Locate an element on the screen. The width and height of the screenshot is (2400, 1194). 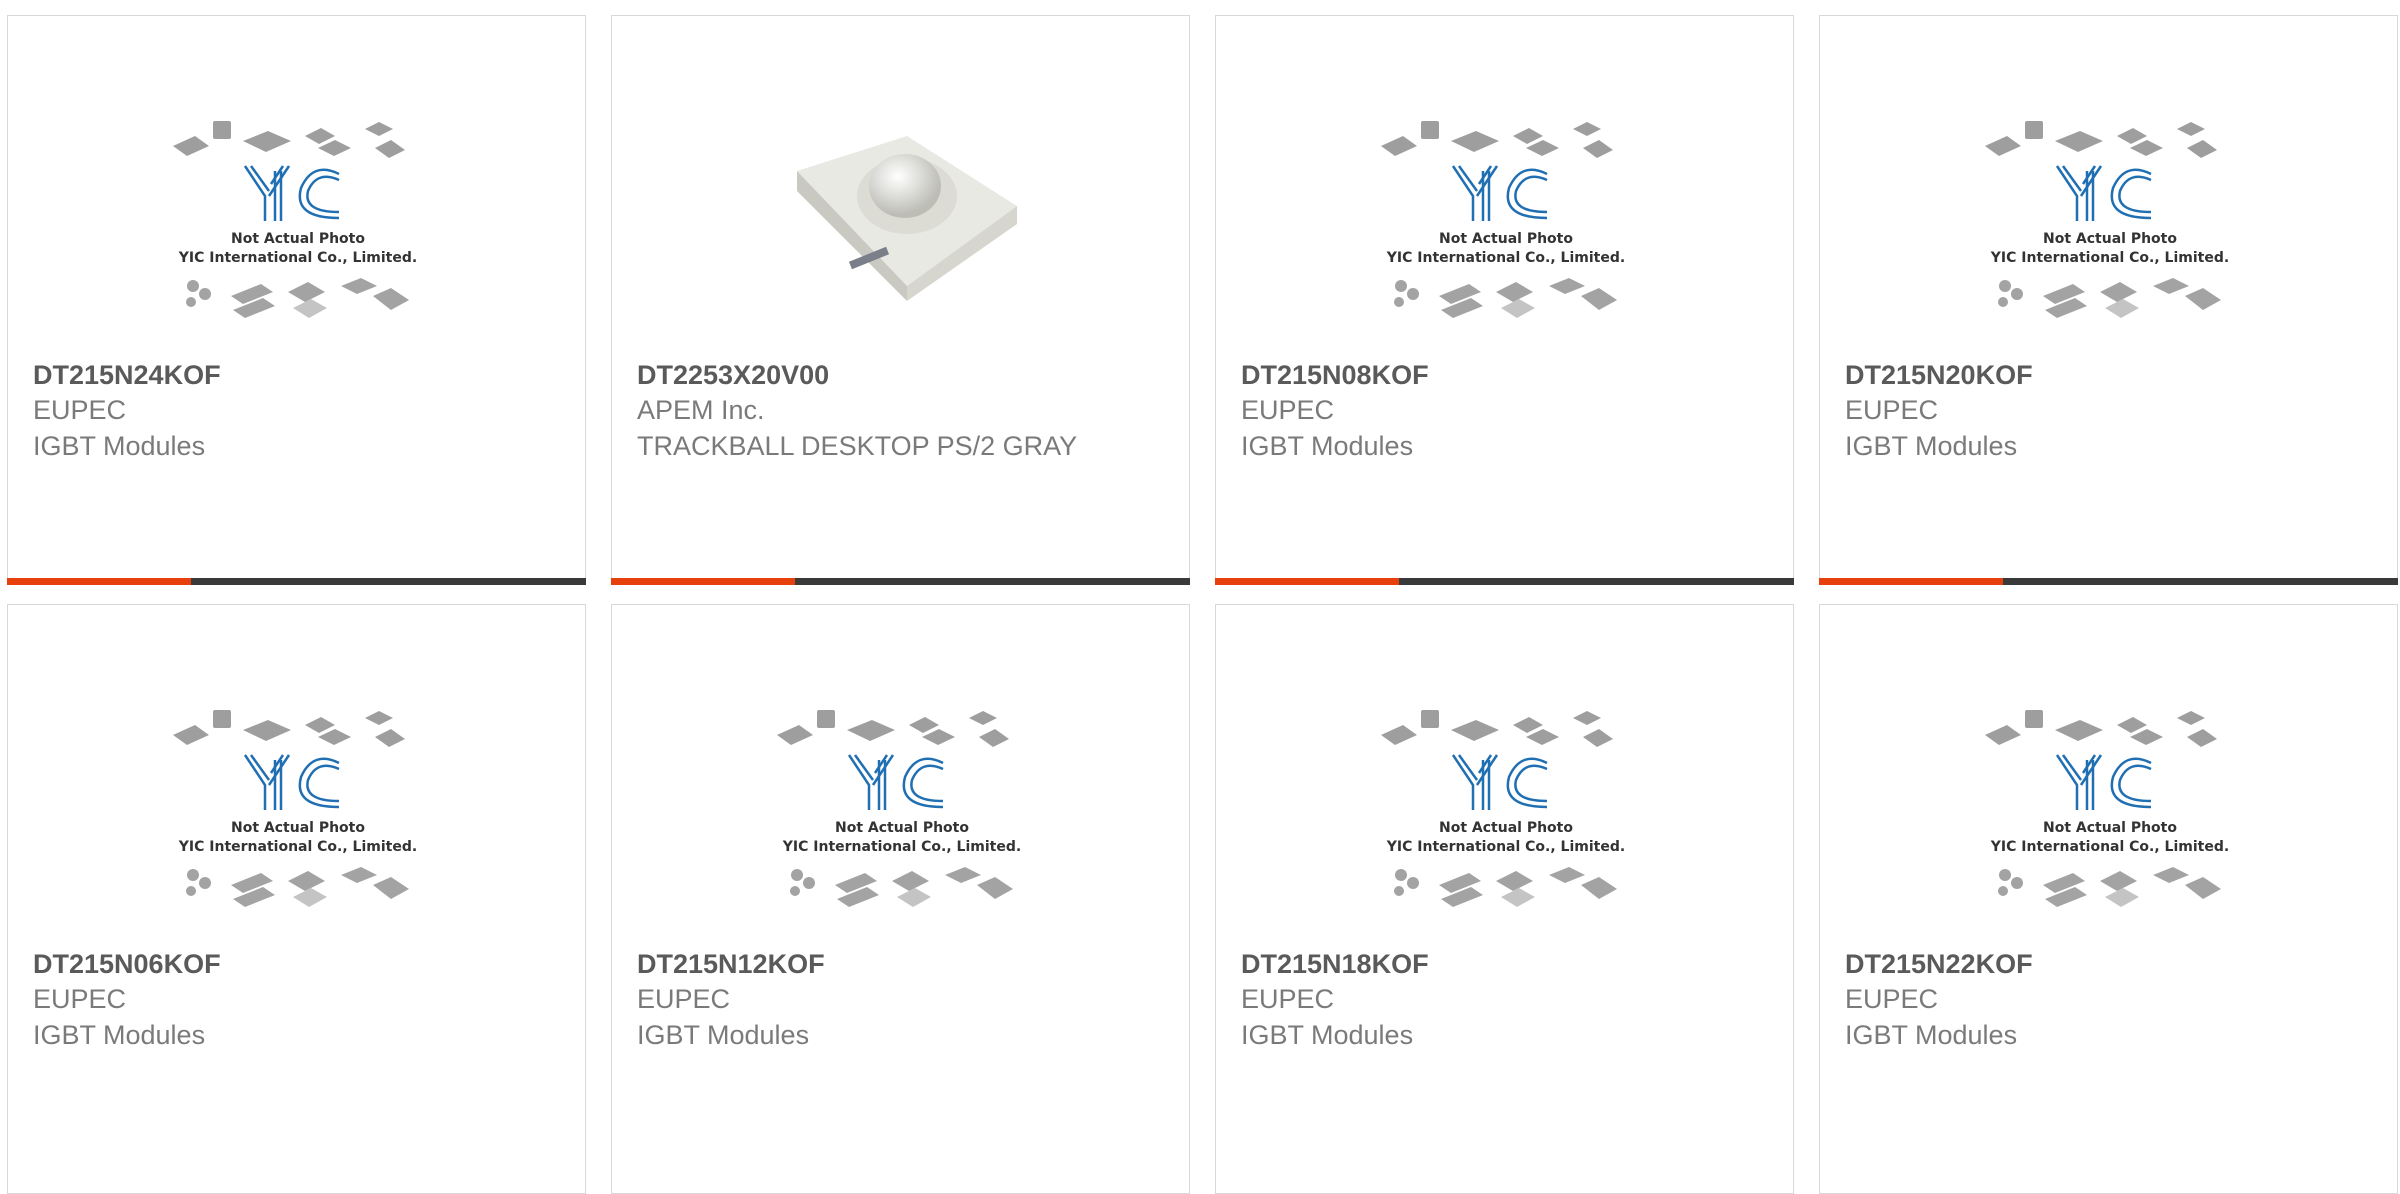
product-image is located at coordinates (902, 236).